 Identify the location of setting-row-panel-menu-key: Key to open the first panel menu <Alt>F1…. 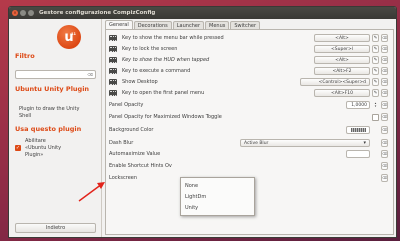
(249, 93).